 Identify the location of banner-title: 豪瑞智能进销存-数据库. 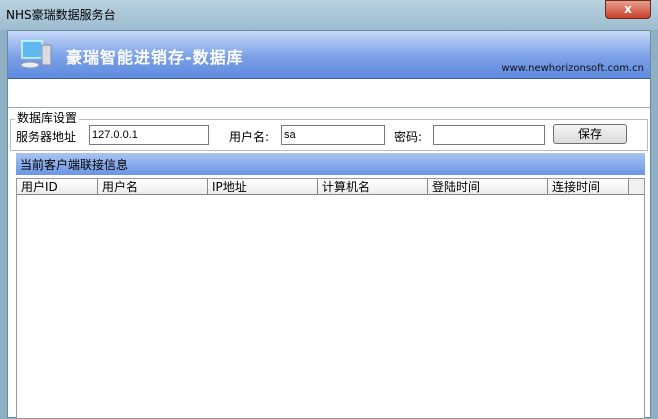
(155, 57).